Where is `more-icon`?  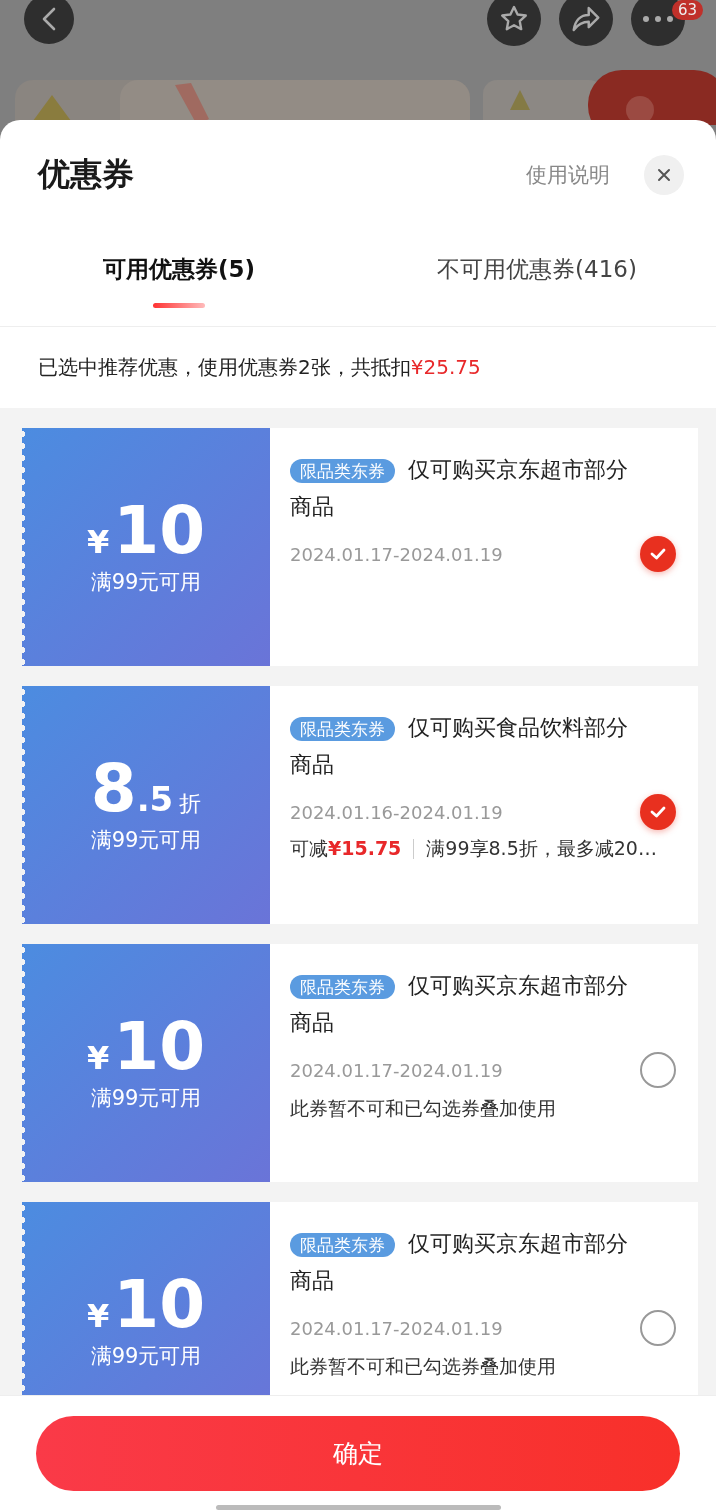
more-icon is located at coordinates (658, 19).